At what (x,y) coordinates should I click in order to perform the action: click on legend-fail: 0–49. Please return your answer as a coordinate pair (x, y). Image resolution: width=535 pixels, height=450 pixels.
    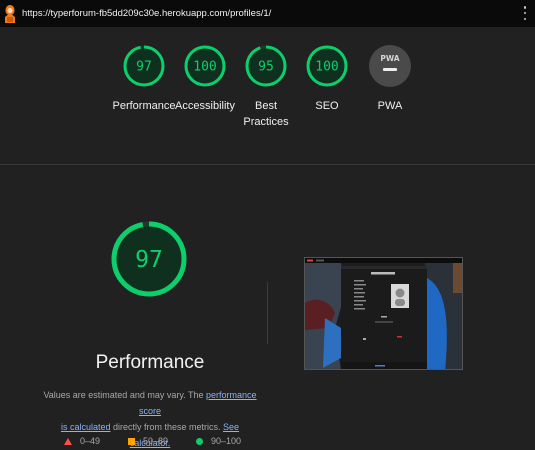
    Looking at the image, I should click on (82, 441).